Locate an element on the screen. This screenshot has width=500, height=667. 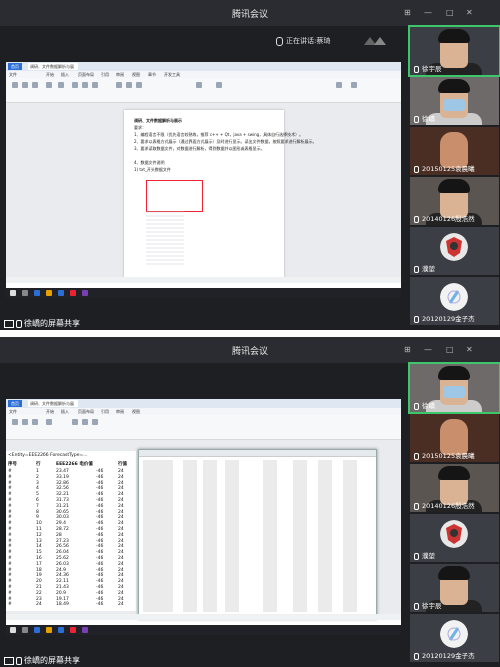
table-cell: 3 is located at coordinates (37, 483).